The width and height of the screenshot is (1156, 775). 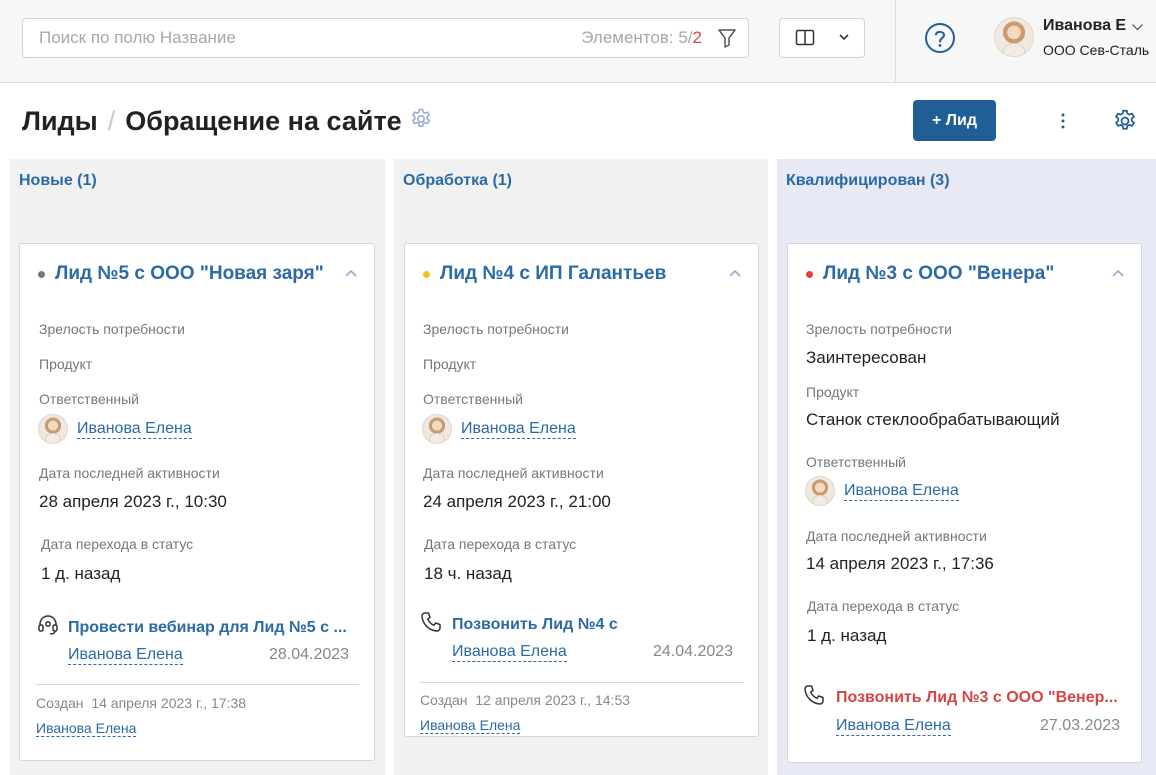 What do you see at coordinates (283, 38) in the screenshot?
I see `search-input` at bounding box center [283, 38].